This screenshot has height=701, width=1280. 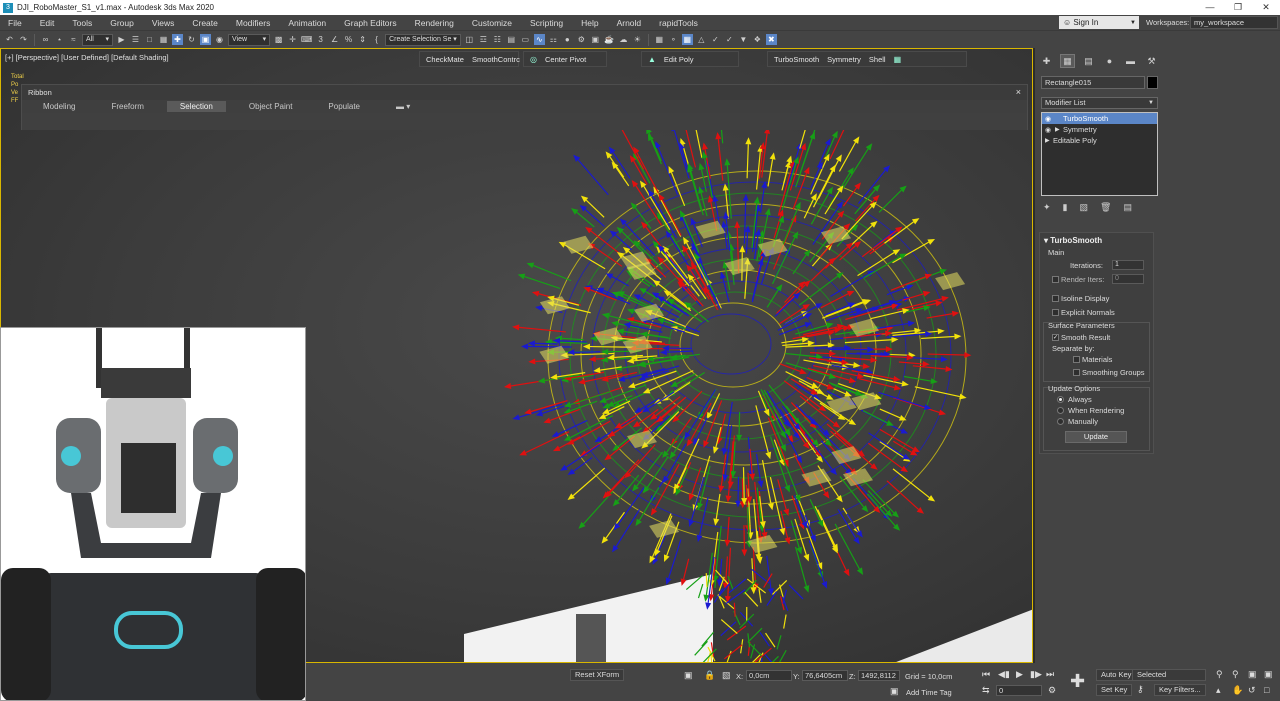 What do you see at coordinates (1060, 421) in the screenshot?
I see `manually-radio` at bounding box center [1060, 421].